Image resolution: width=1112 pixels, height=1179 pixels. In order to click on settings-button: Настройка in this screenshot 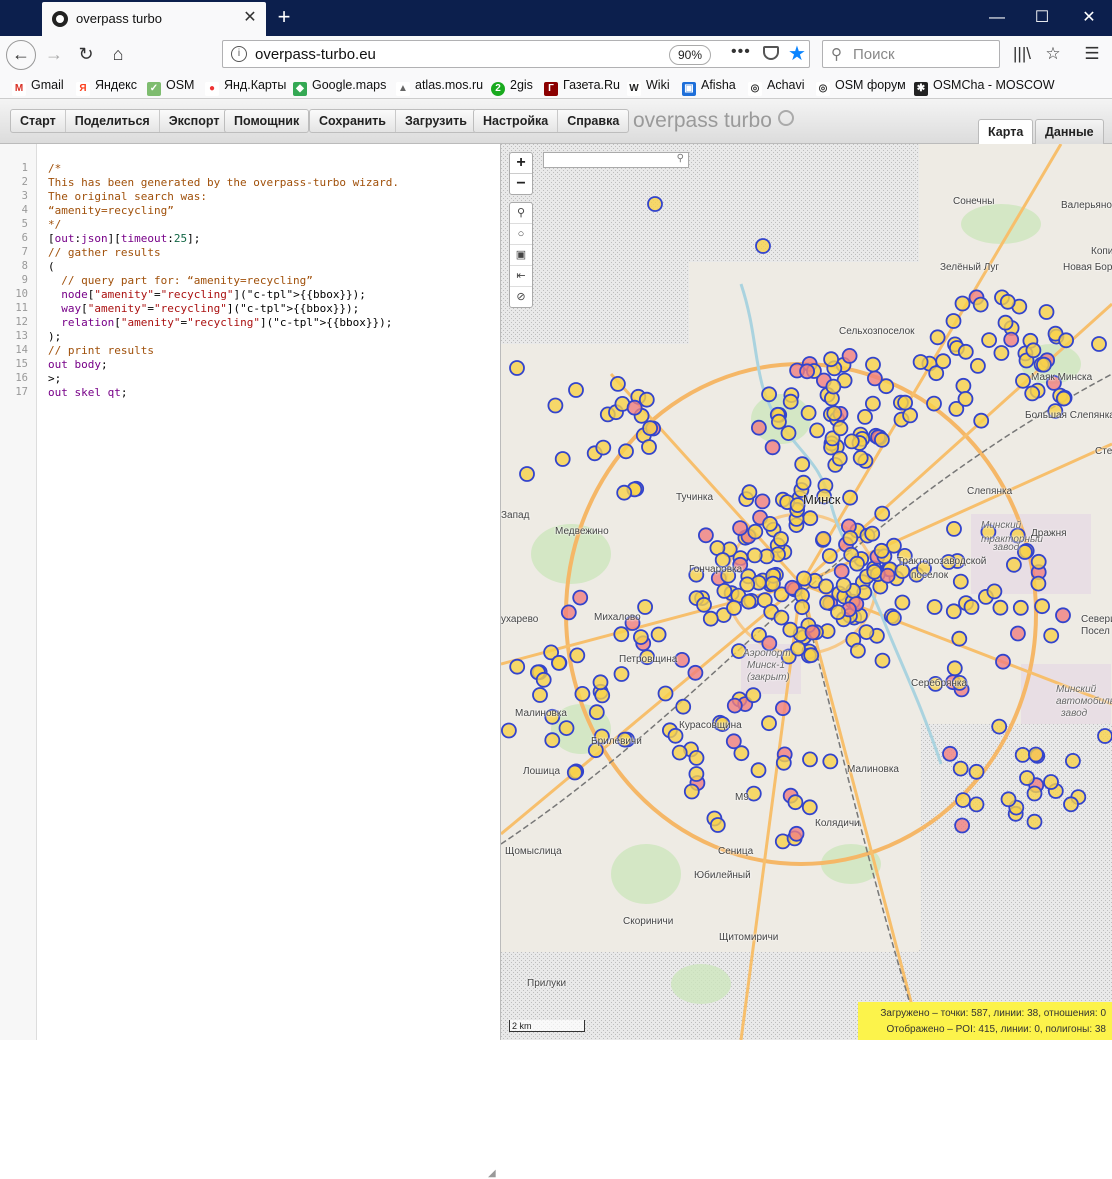, I will do `click(516, 121)`.